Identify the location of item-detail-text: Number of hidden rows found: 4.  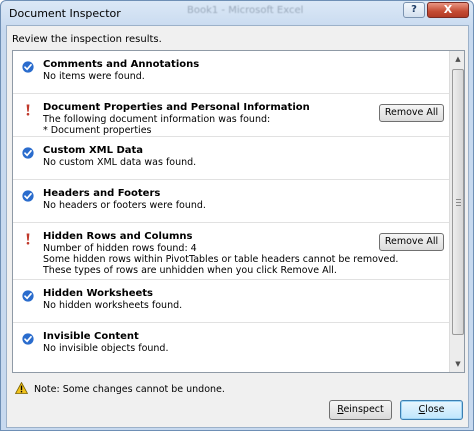
(120, 248).